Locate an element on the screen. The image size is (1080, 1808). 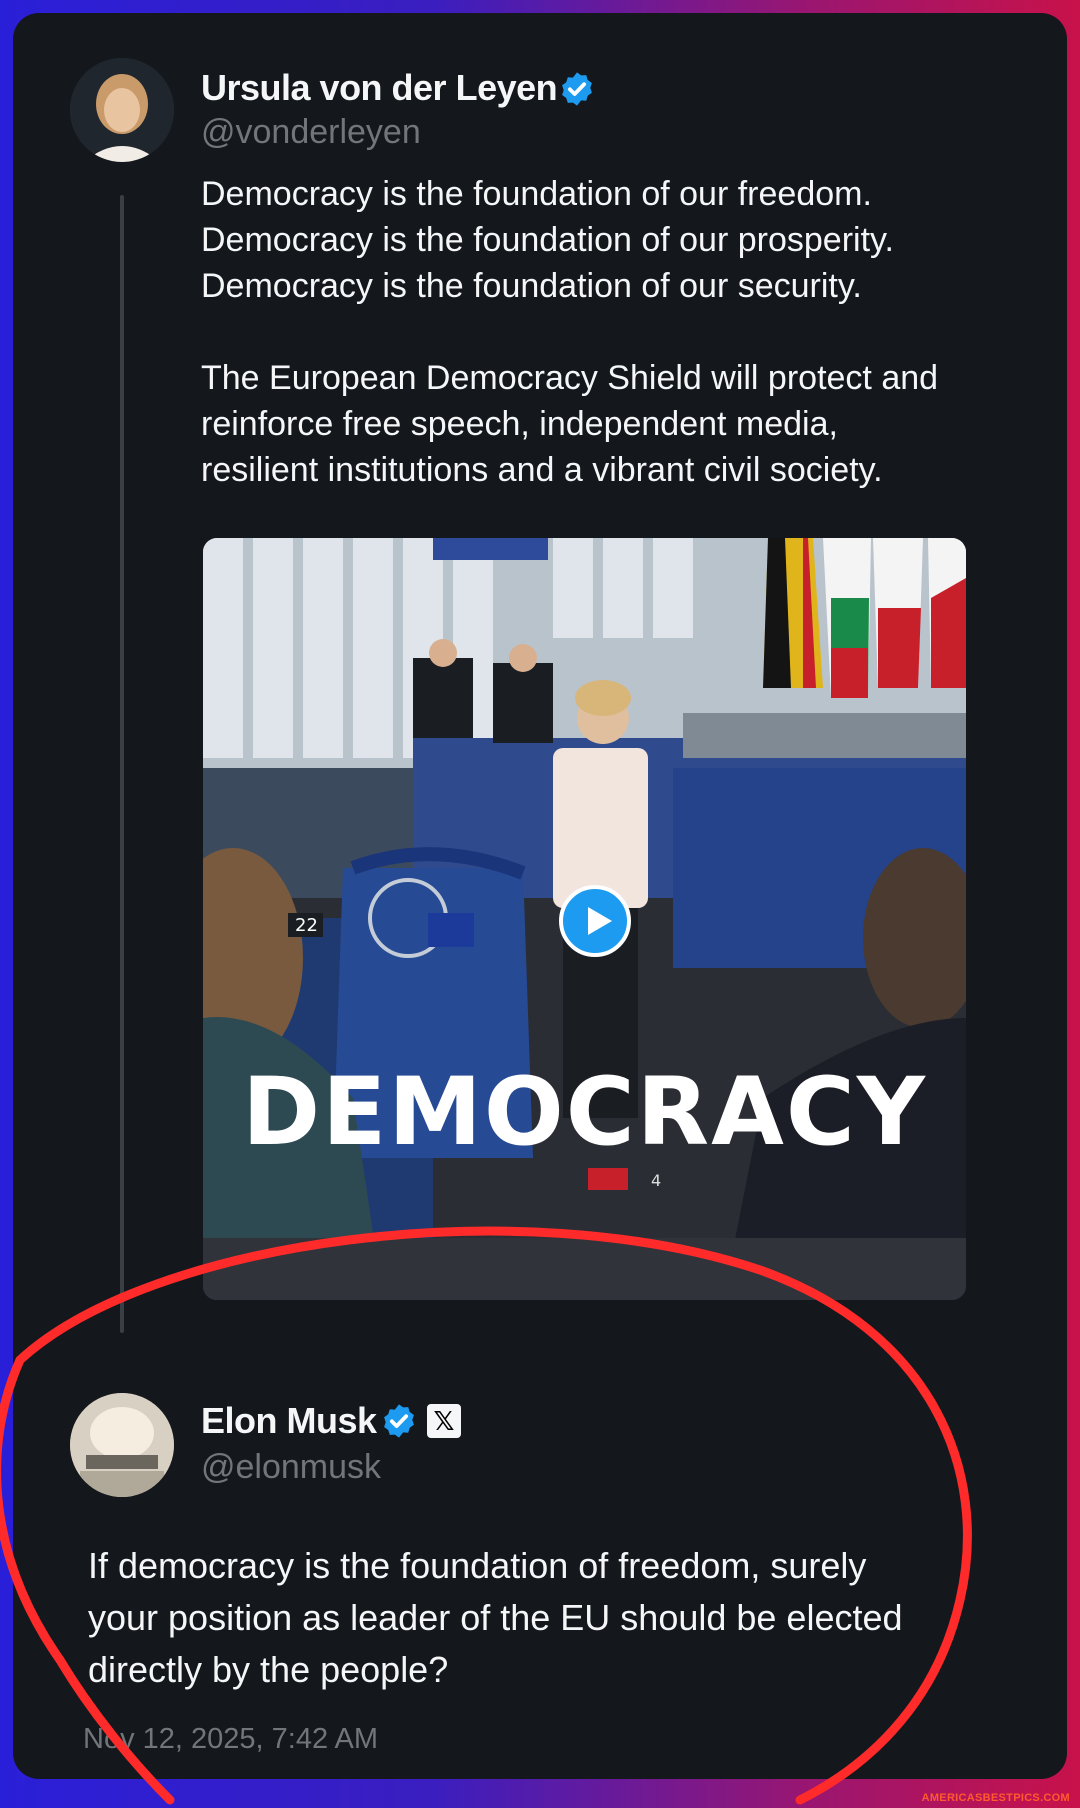
reply-author-avatar is located at coordinates (122, 1445).